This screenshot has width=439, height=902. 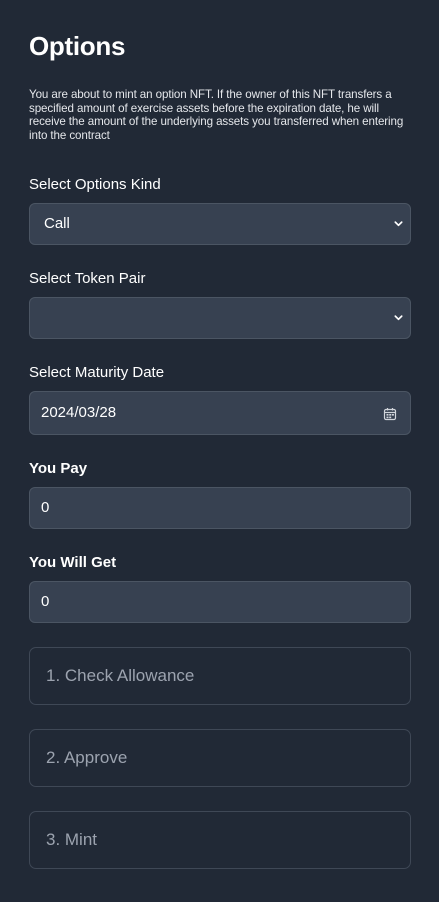 I want to click on check-allowance-label: 1. Check Allowance, so click(x=120, y=675).